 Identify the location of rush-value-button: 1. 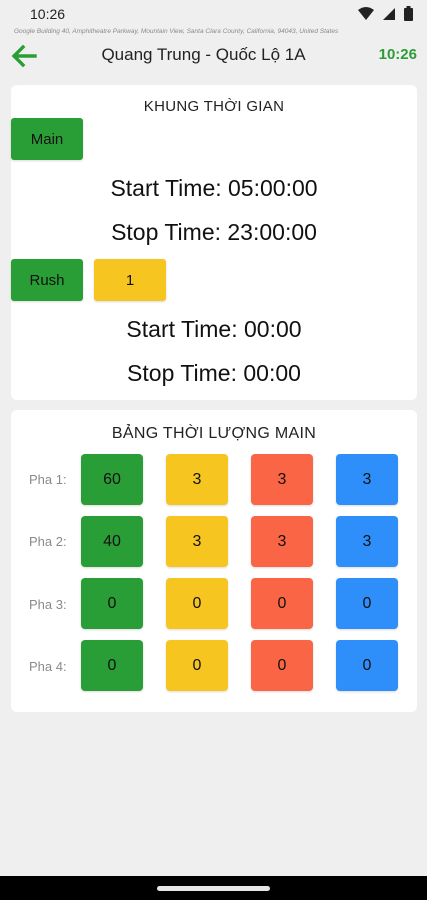
(130, 280).